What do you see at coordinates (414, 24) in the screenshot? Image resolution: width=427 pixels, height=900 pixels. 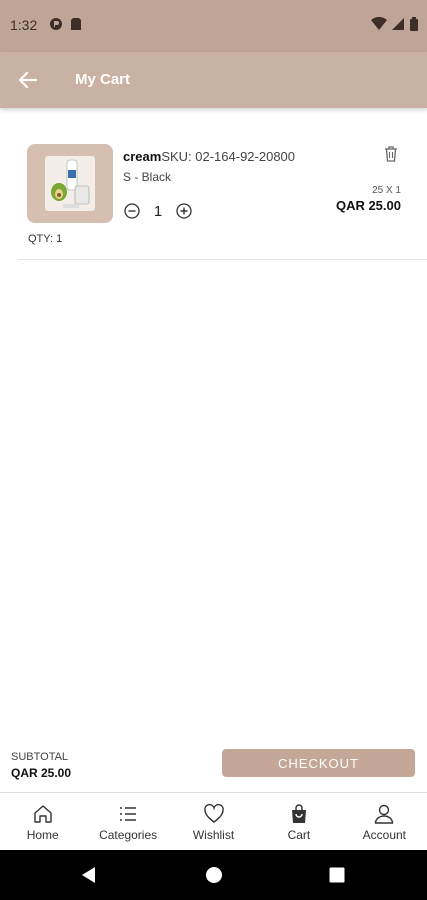 I see `battery-icon` at bounding box center [414, 24].